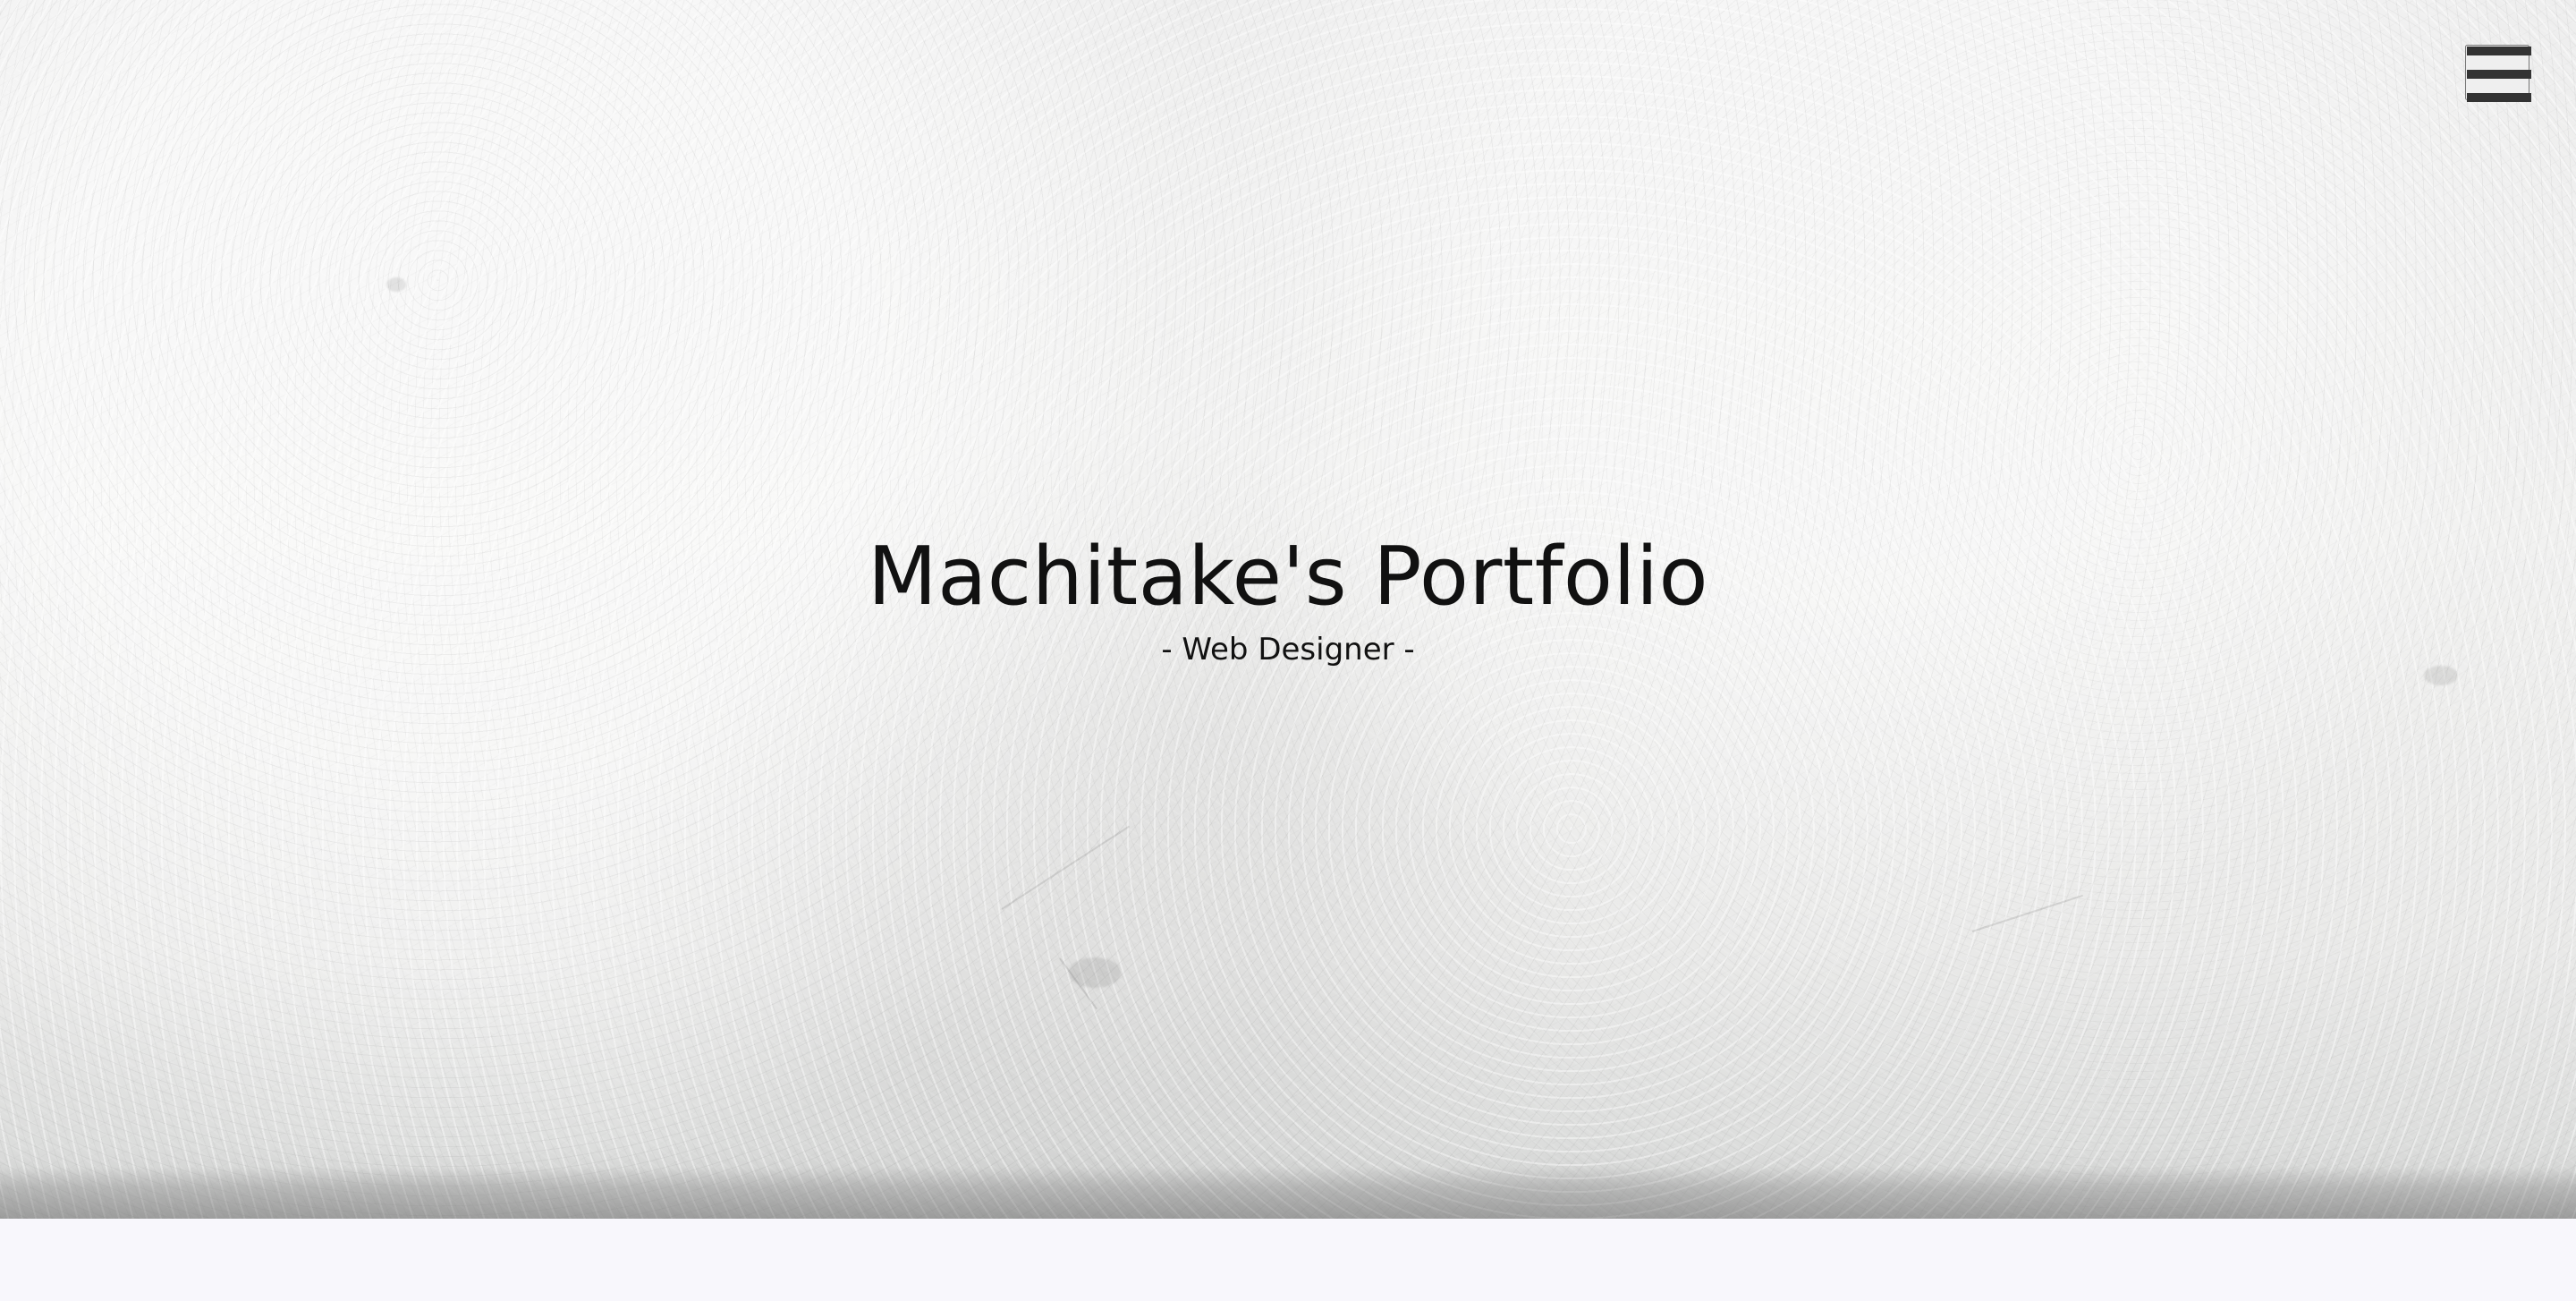 The height and width of the screenshot is (1301, 2576). I want to click on site-title: Machitake's Portfolio, so click(1288, 577).